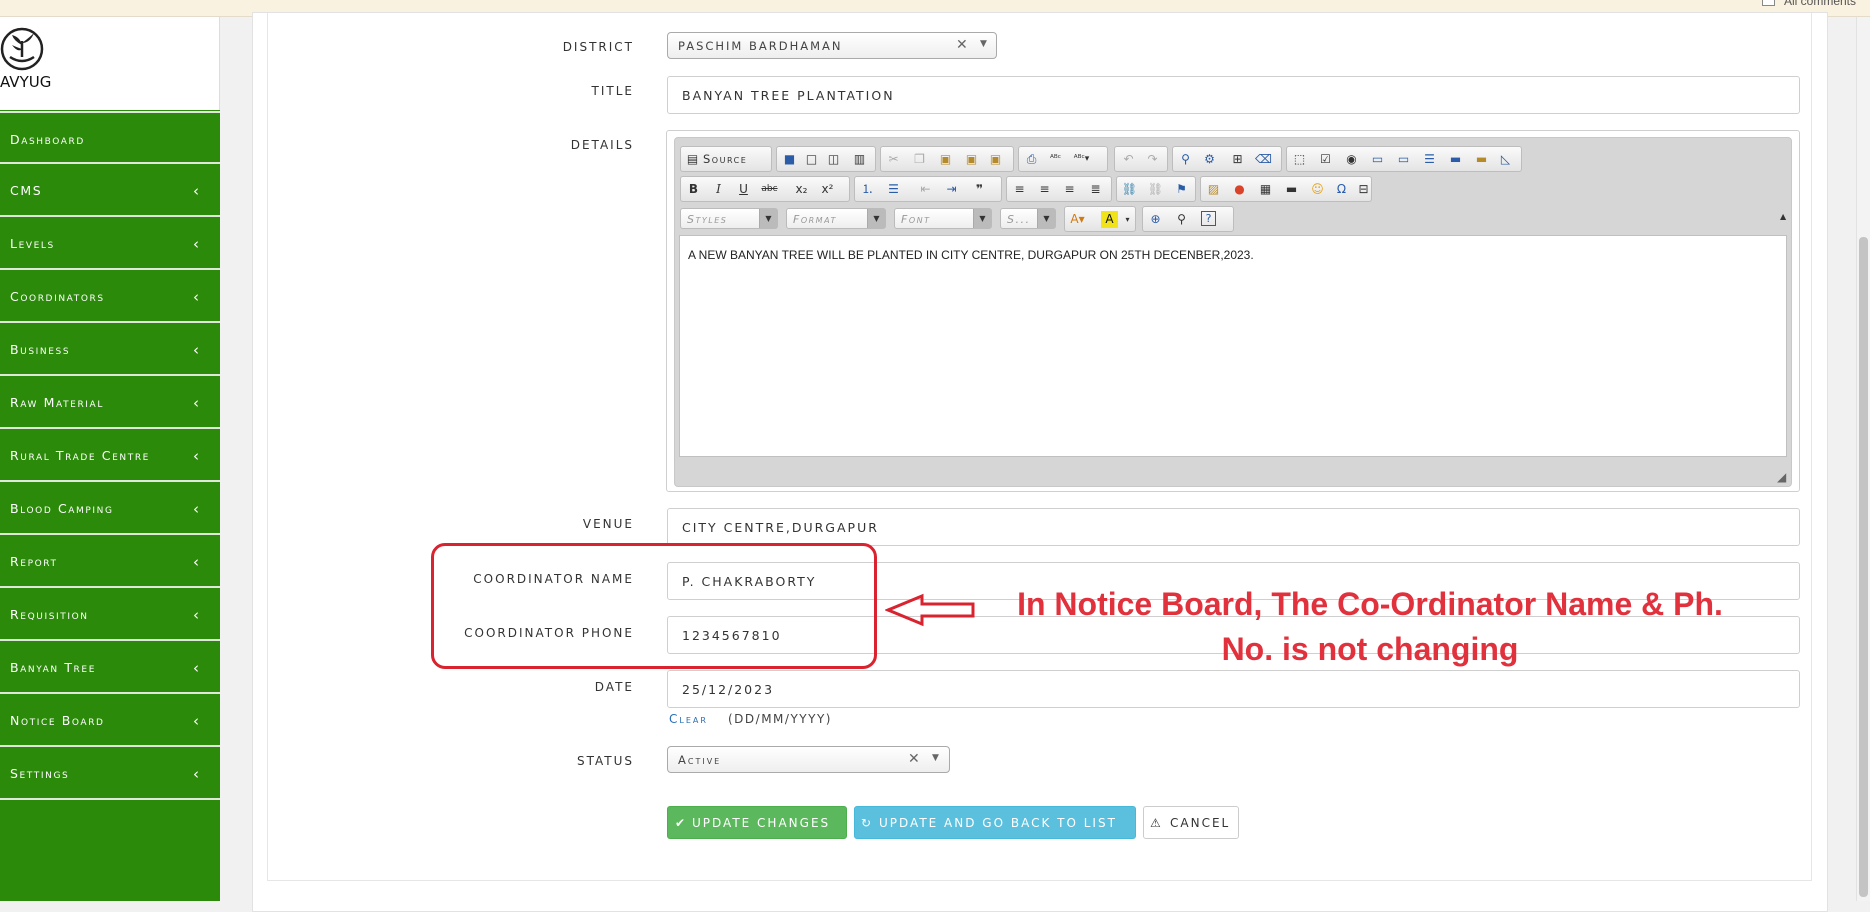 This screenshot has width=1870, height=912. I want to click on unlink-icon: ⛓, so click(1155, 189).